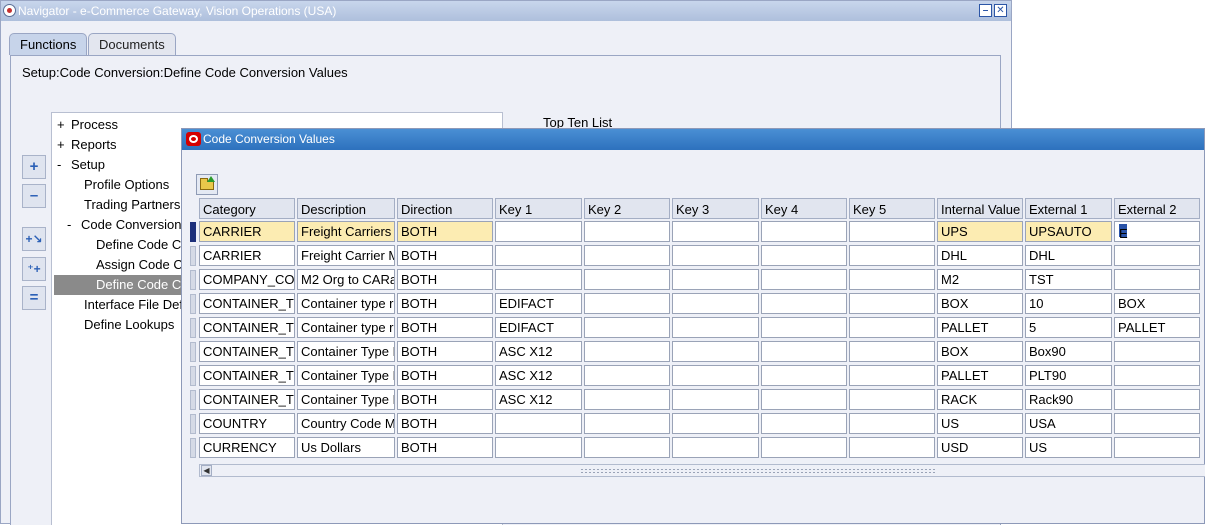 The width and height of the screenshot is (1205, 525). Describe the element at coordinates (1068, 447) in the screenshot. I see `cell-external-1: US` at that location.